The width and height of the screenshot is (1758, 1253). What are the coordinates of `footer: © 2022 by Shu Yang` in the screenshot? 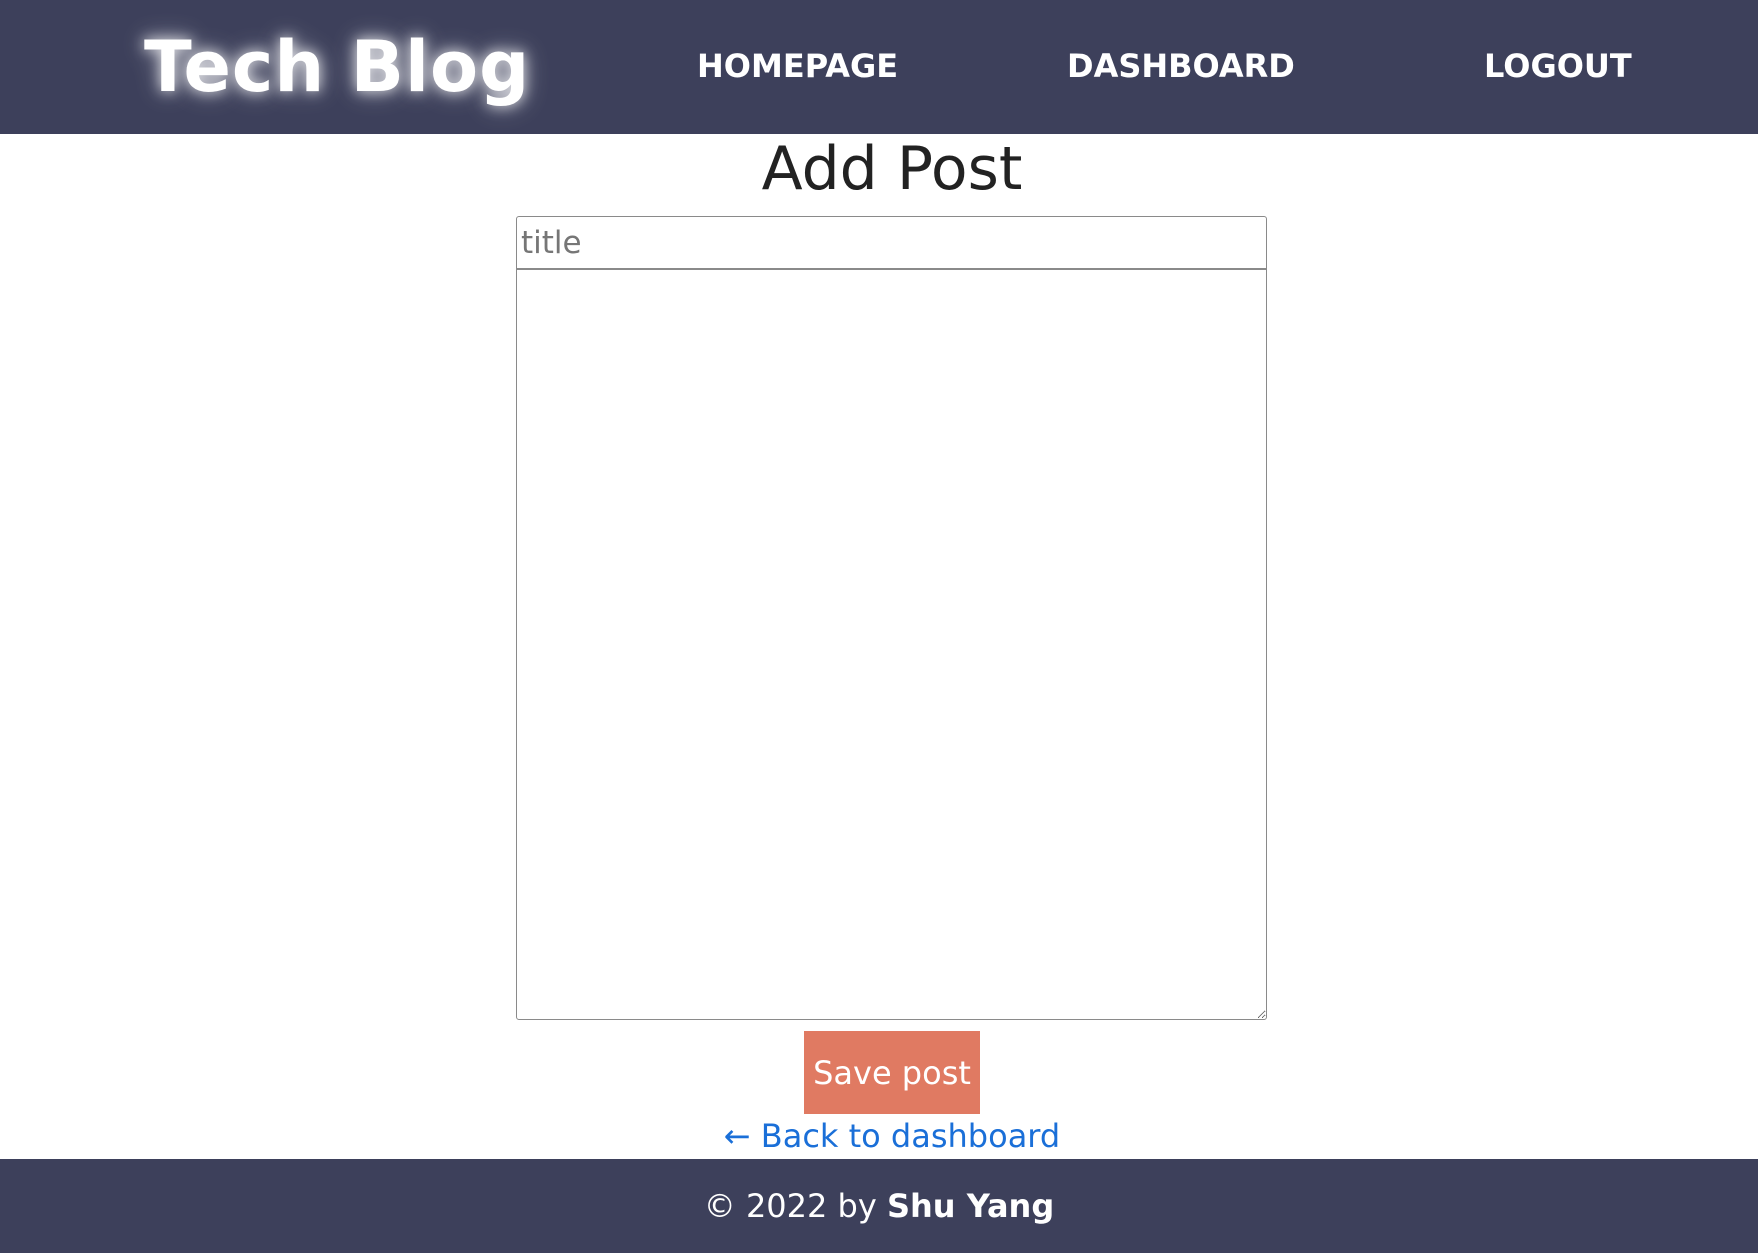 It's located at (879, 1206).